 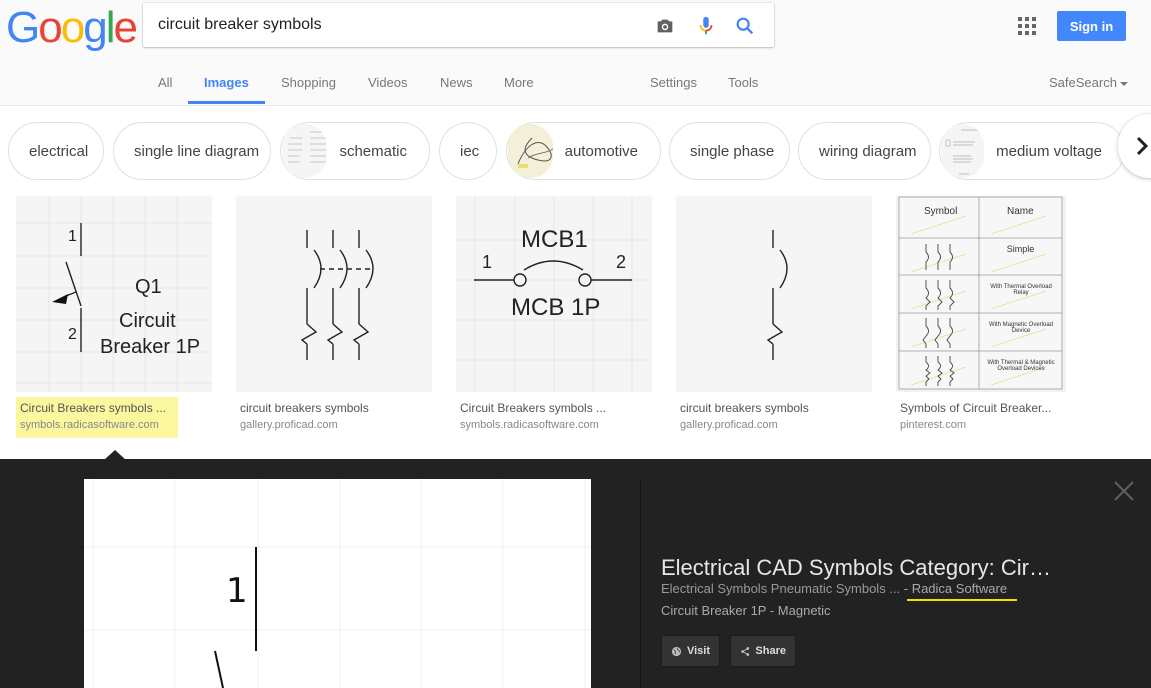 I want to click on table-cell: With Thermal & Magnetic Overload Devices, so click(x=1021, y=366).